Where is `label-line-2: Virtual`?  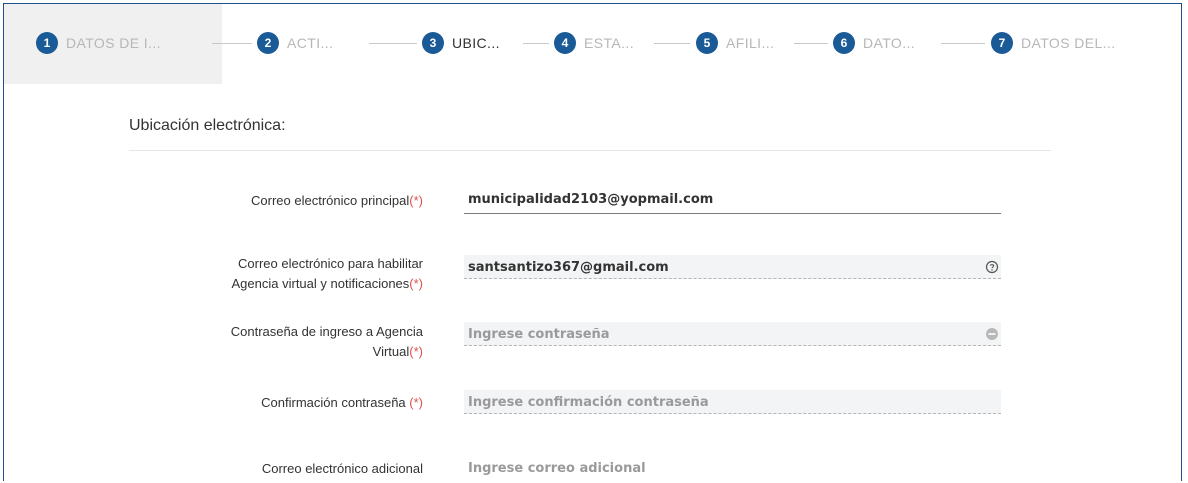 label-line-2: Virtual is located at coordinates (391, 351).